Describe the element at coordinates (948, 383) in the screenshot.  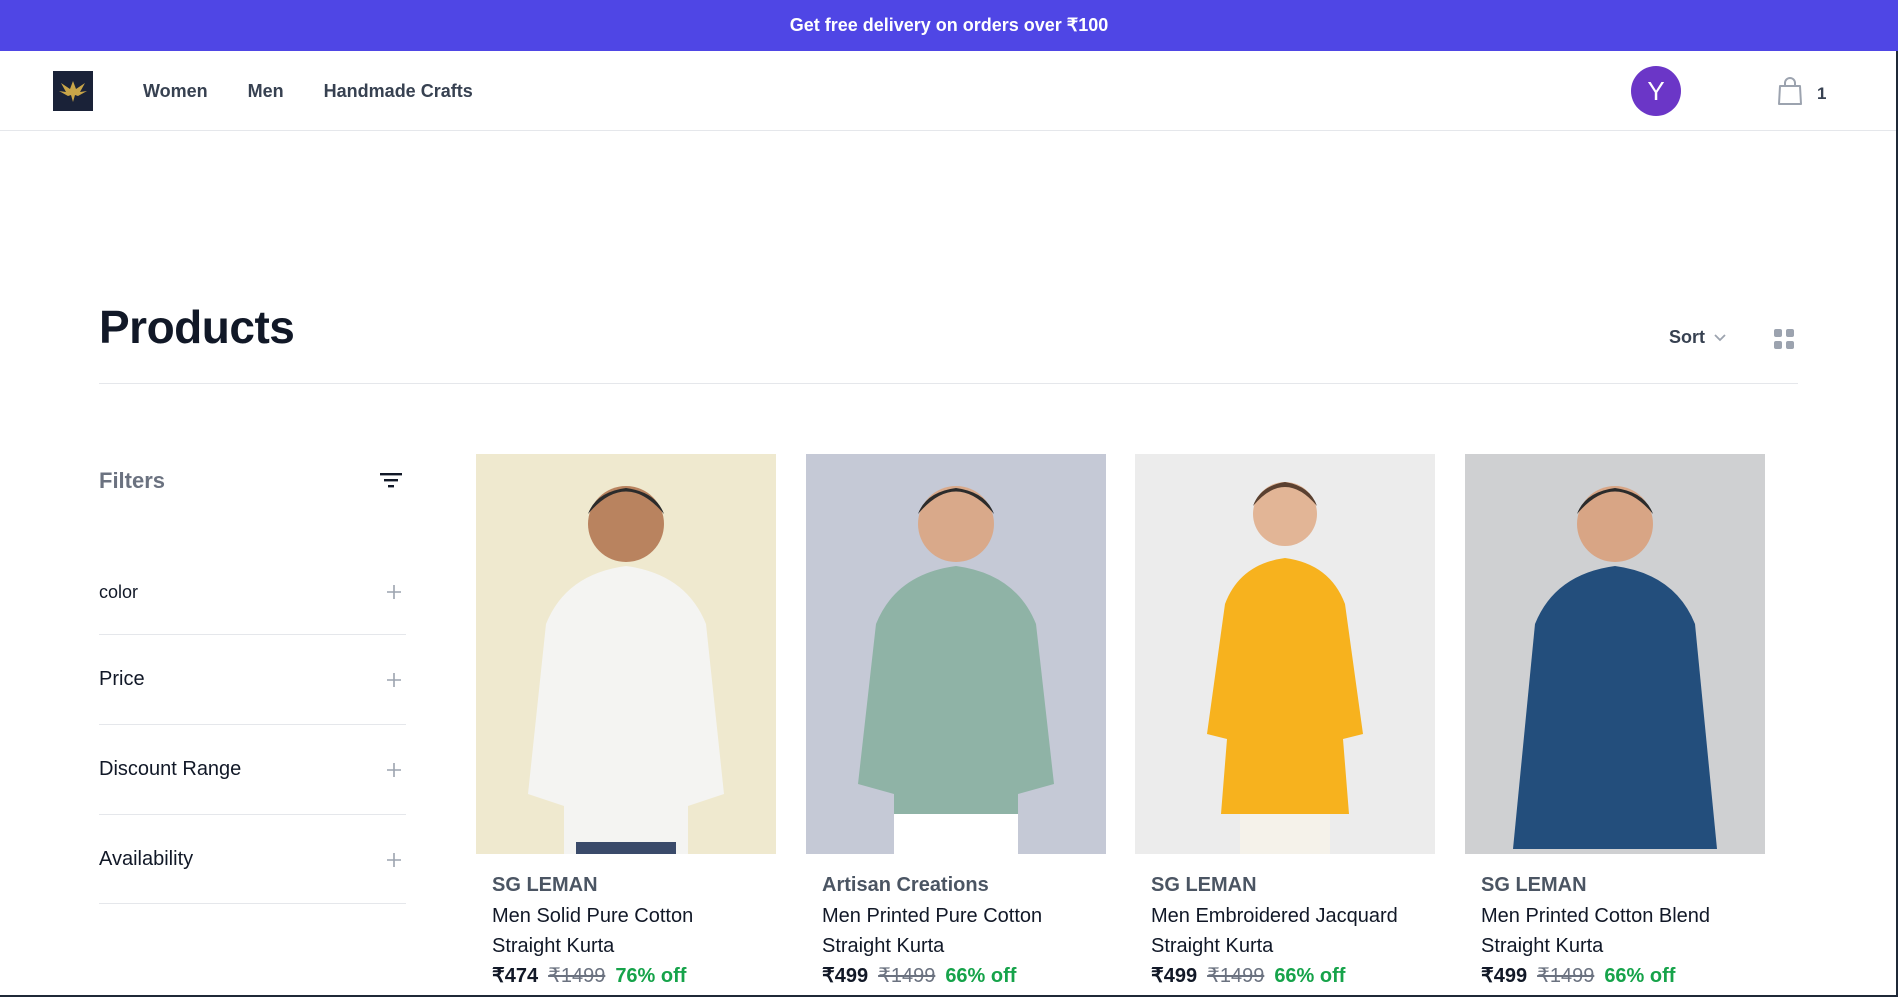
I see `heading-divider` at that location.